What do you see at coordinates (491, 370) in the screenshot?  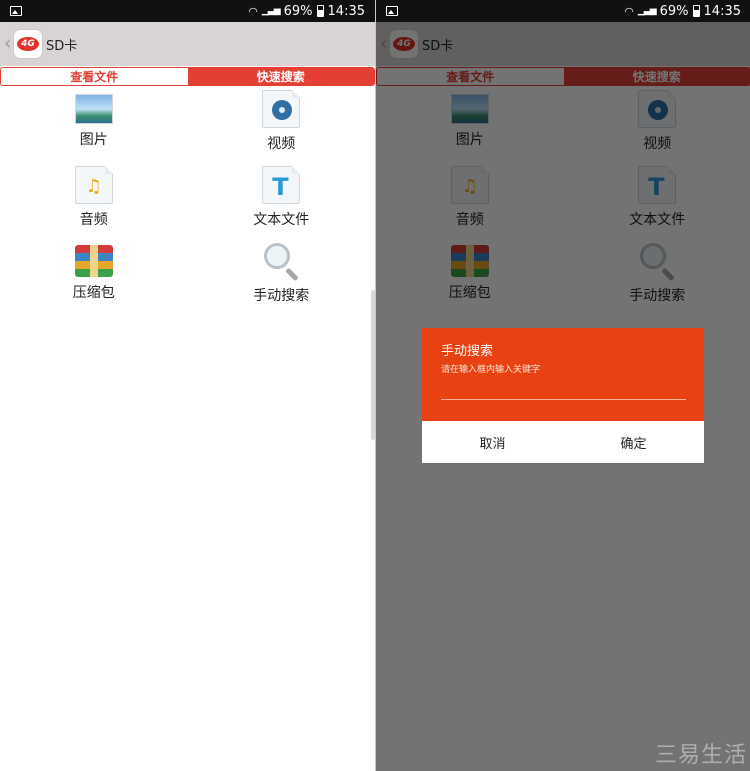 I see `dialog-hint: 请在输入框内输入关键字` at bounding box center [491, 370].